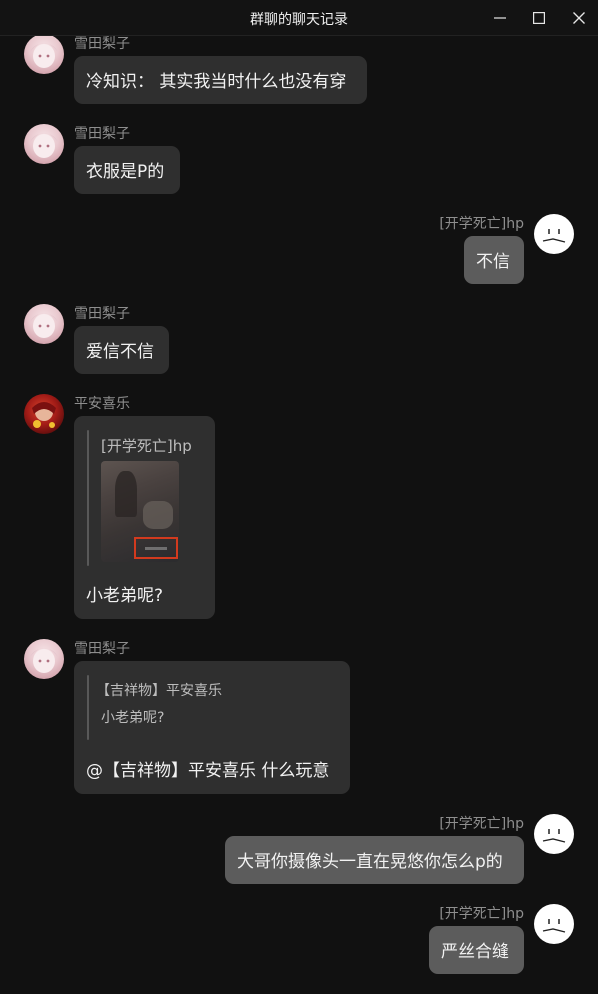 The image size is (598, 994). I want to click on title-bar: 群聊的聊天记录, so click(299, 18).